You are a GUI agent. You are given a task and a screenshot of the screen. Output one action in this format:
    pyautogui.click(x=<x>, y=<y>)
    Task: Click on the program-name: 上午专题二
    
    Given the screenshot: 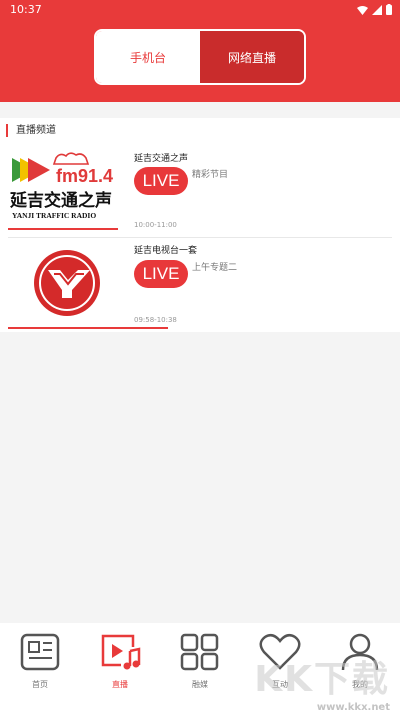 What is the action you would take?
    pyautogui.click(x=215, y=268)
    